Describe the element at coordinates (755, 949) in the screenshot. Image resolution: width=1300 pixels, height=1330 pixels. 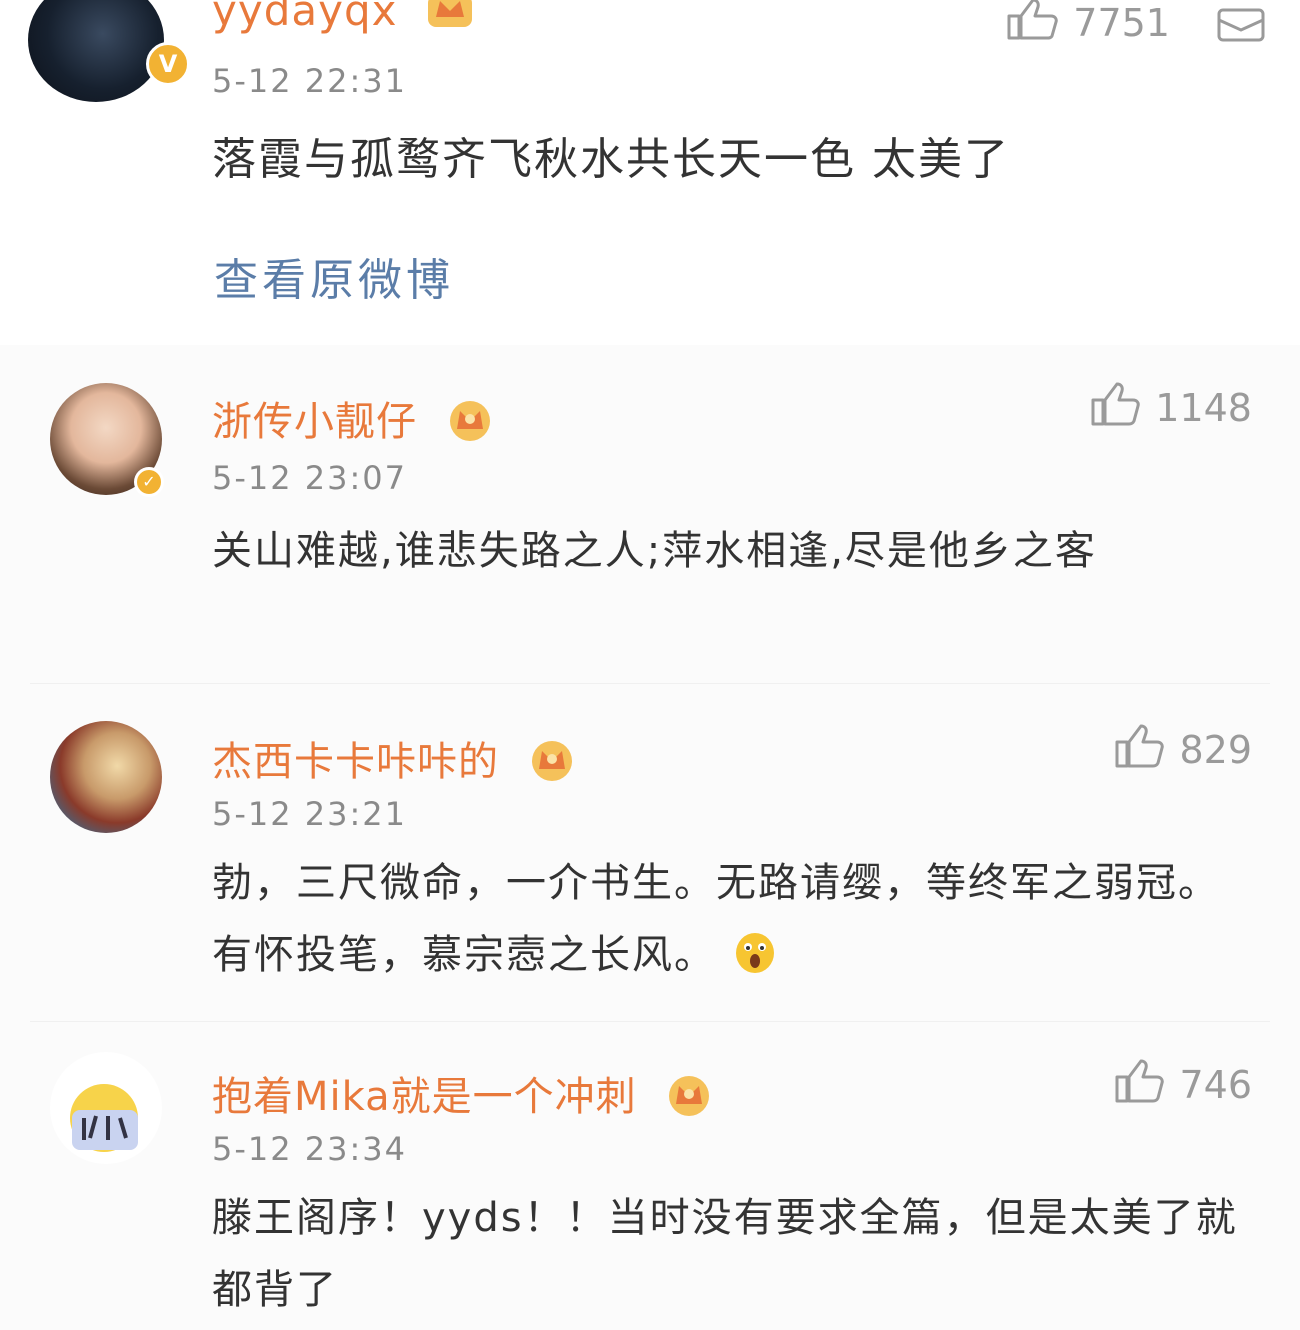
I see `scared-face-emoji-icon` at that location.